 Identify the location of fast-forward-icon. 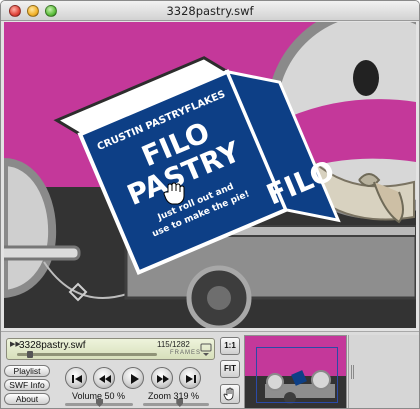
(163, 379).